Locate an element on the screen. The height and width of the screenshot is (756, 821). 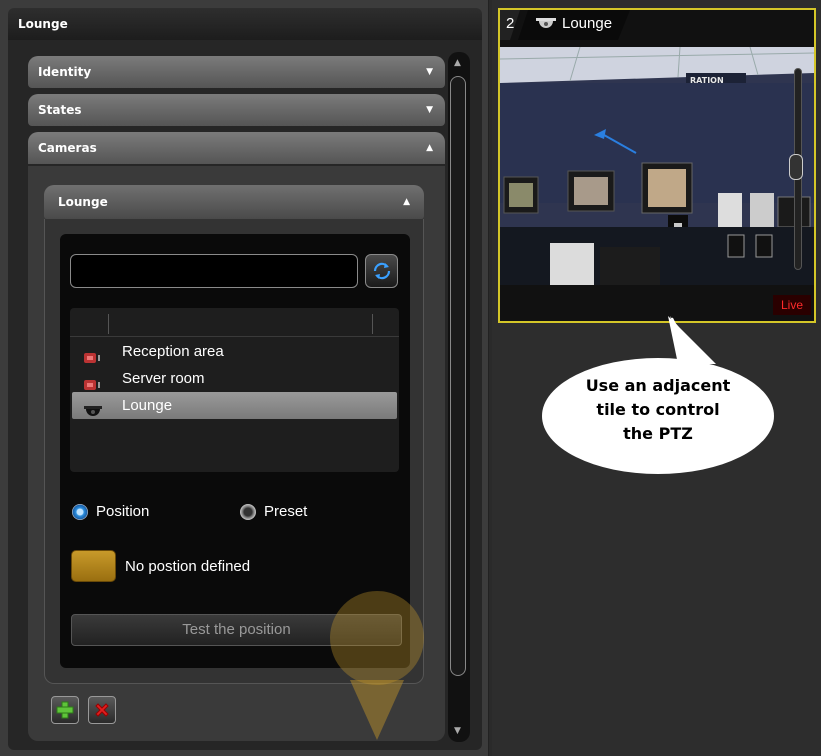
plus-icon is located at coordinates (65, 710).